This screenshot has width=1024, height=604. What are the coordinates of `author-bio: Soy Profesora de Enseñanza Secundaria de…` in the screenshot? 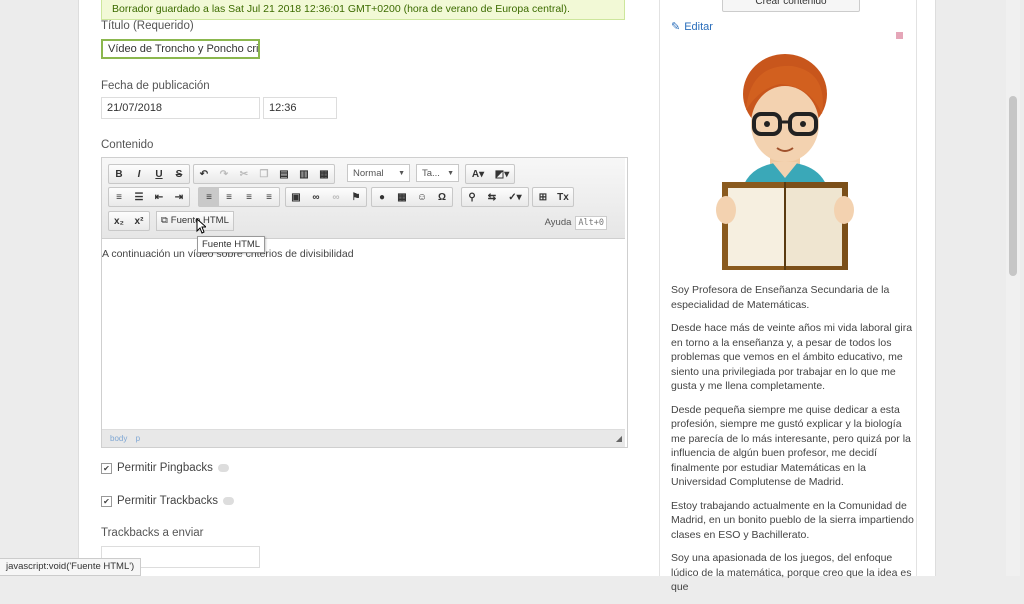 It's located at (793, 443).